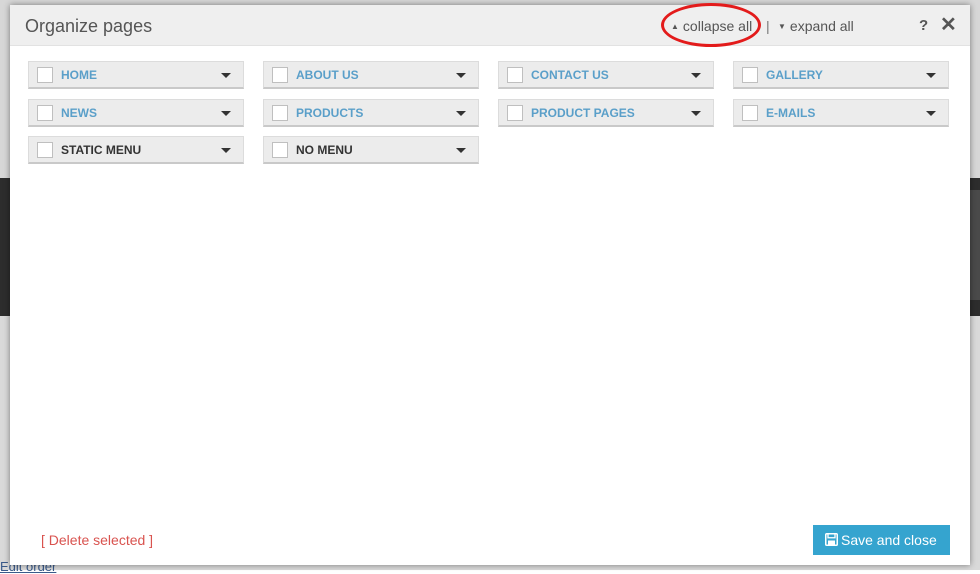 Image resolution: width=980 pixels, height=574 pixels. What do you see at coordinates (101, 150) in the screenshot?
I see `page-item-label: STATIC MENU` at bounding box center [101, 150].